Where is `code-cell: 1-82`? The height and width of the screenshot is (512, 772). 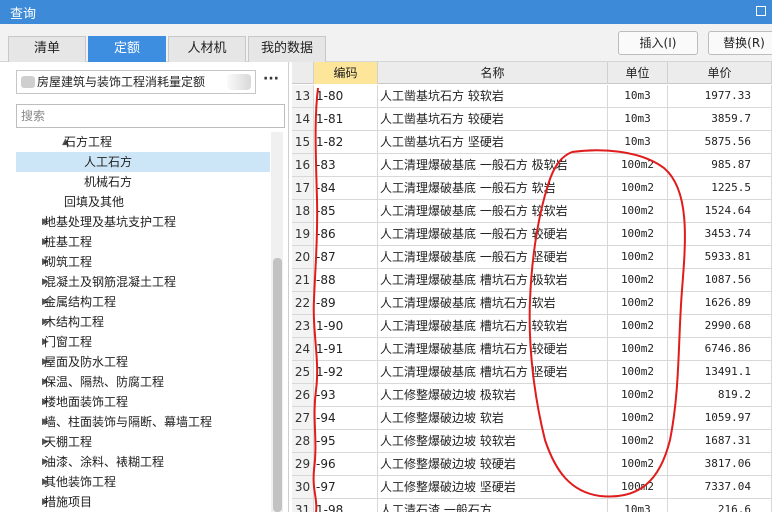 code-cell: 1-82 is located at coordinates (346, 142).